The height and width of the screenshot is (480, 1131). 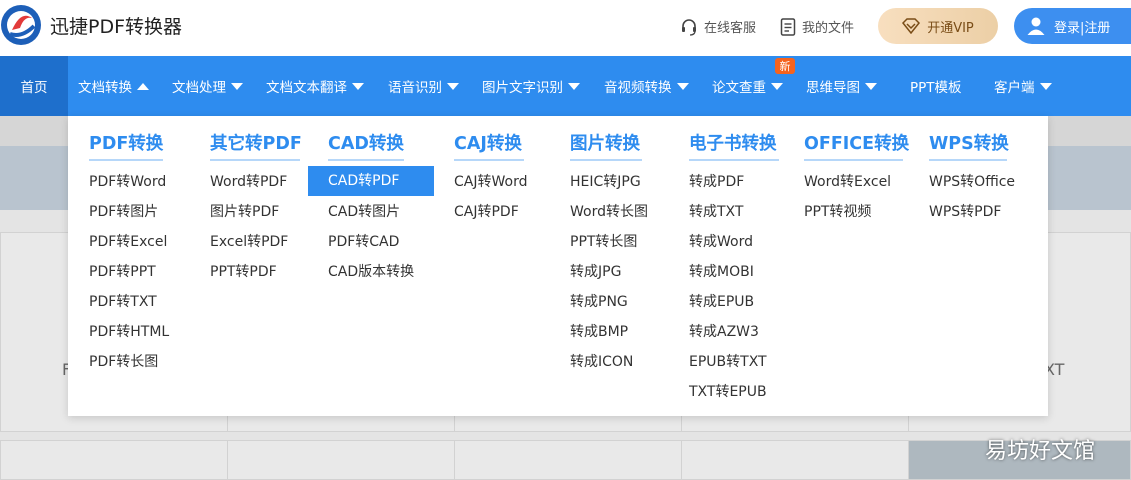 What do you see at coordinates (911, 26) in the screenshot?
I see `diamond-icon` at bounding box center [911, 26].